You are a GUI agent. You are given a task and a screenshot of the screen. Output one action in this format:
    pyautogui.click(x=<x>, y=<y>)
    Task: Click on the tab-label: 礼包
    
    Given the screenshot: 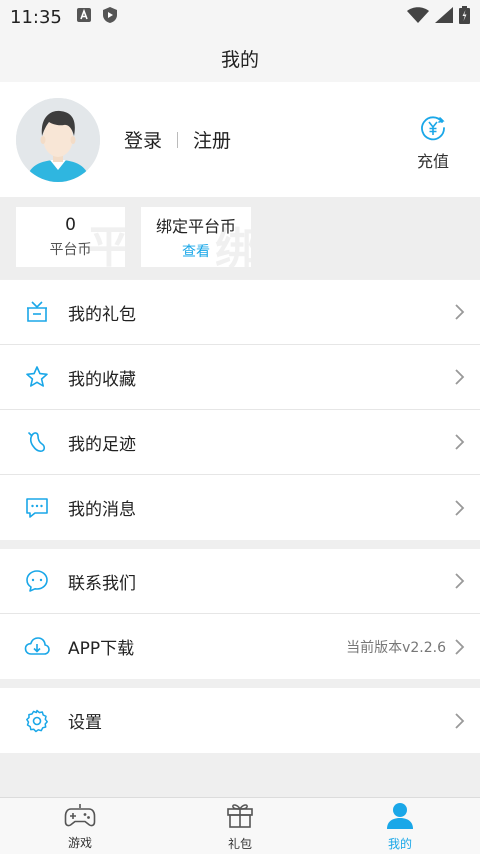 What is the action you would take?
    pyautogui.click(x=239, y=843)
    